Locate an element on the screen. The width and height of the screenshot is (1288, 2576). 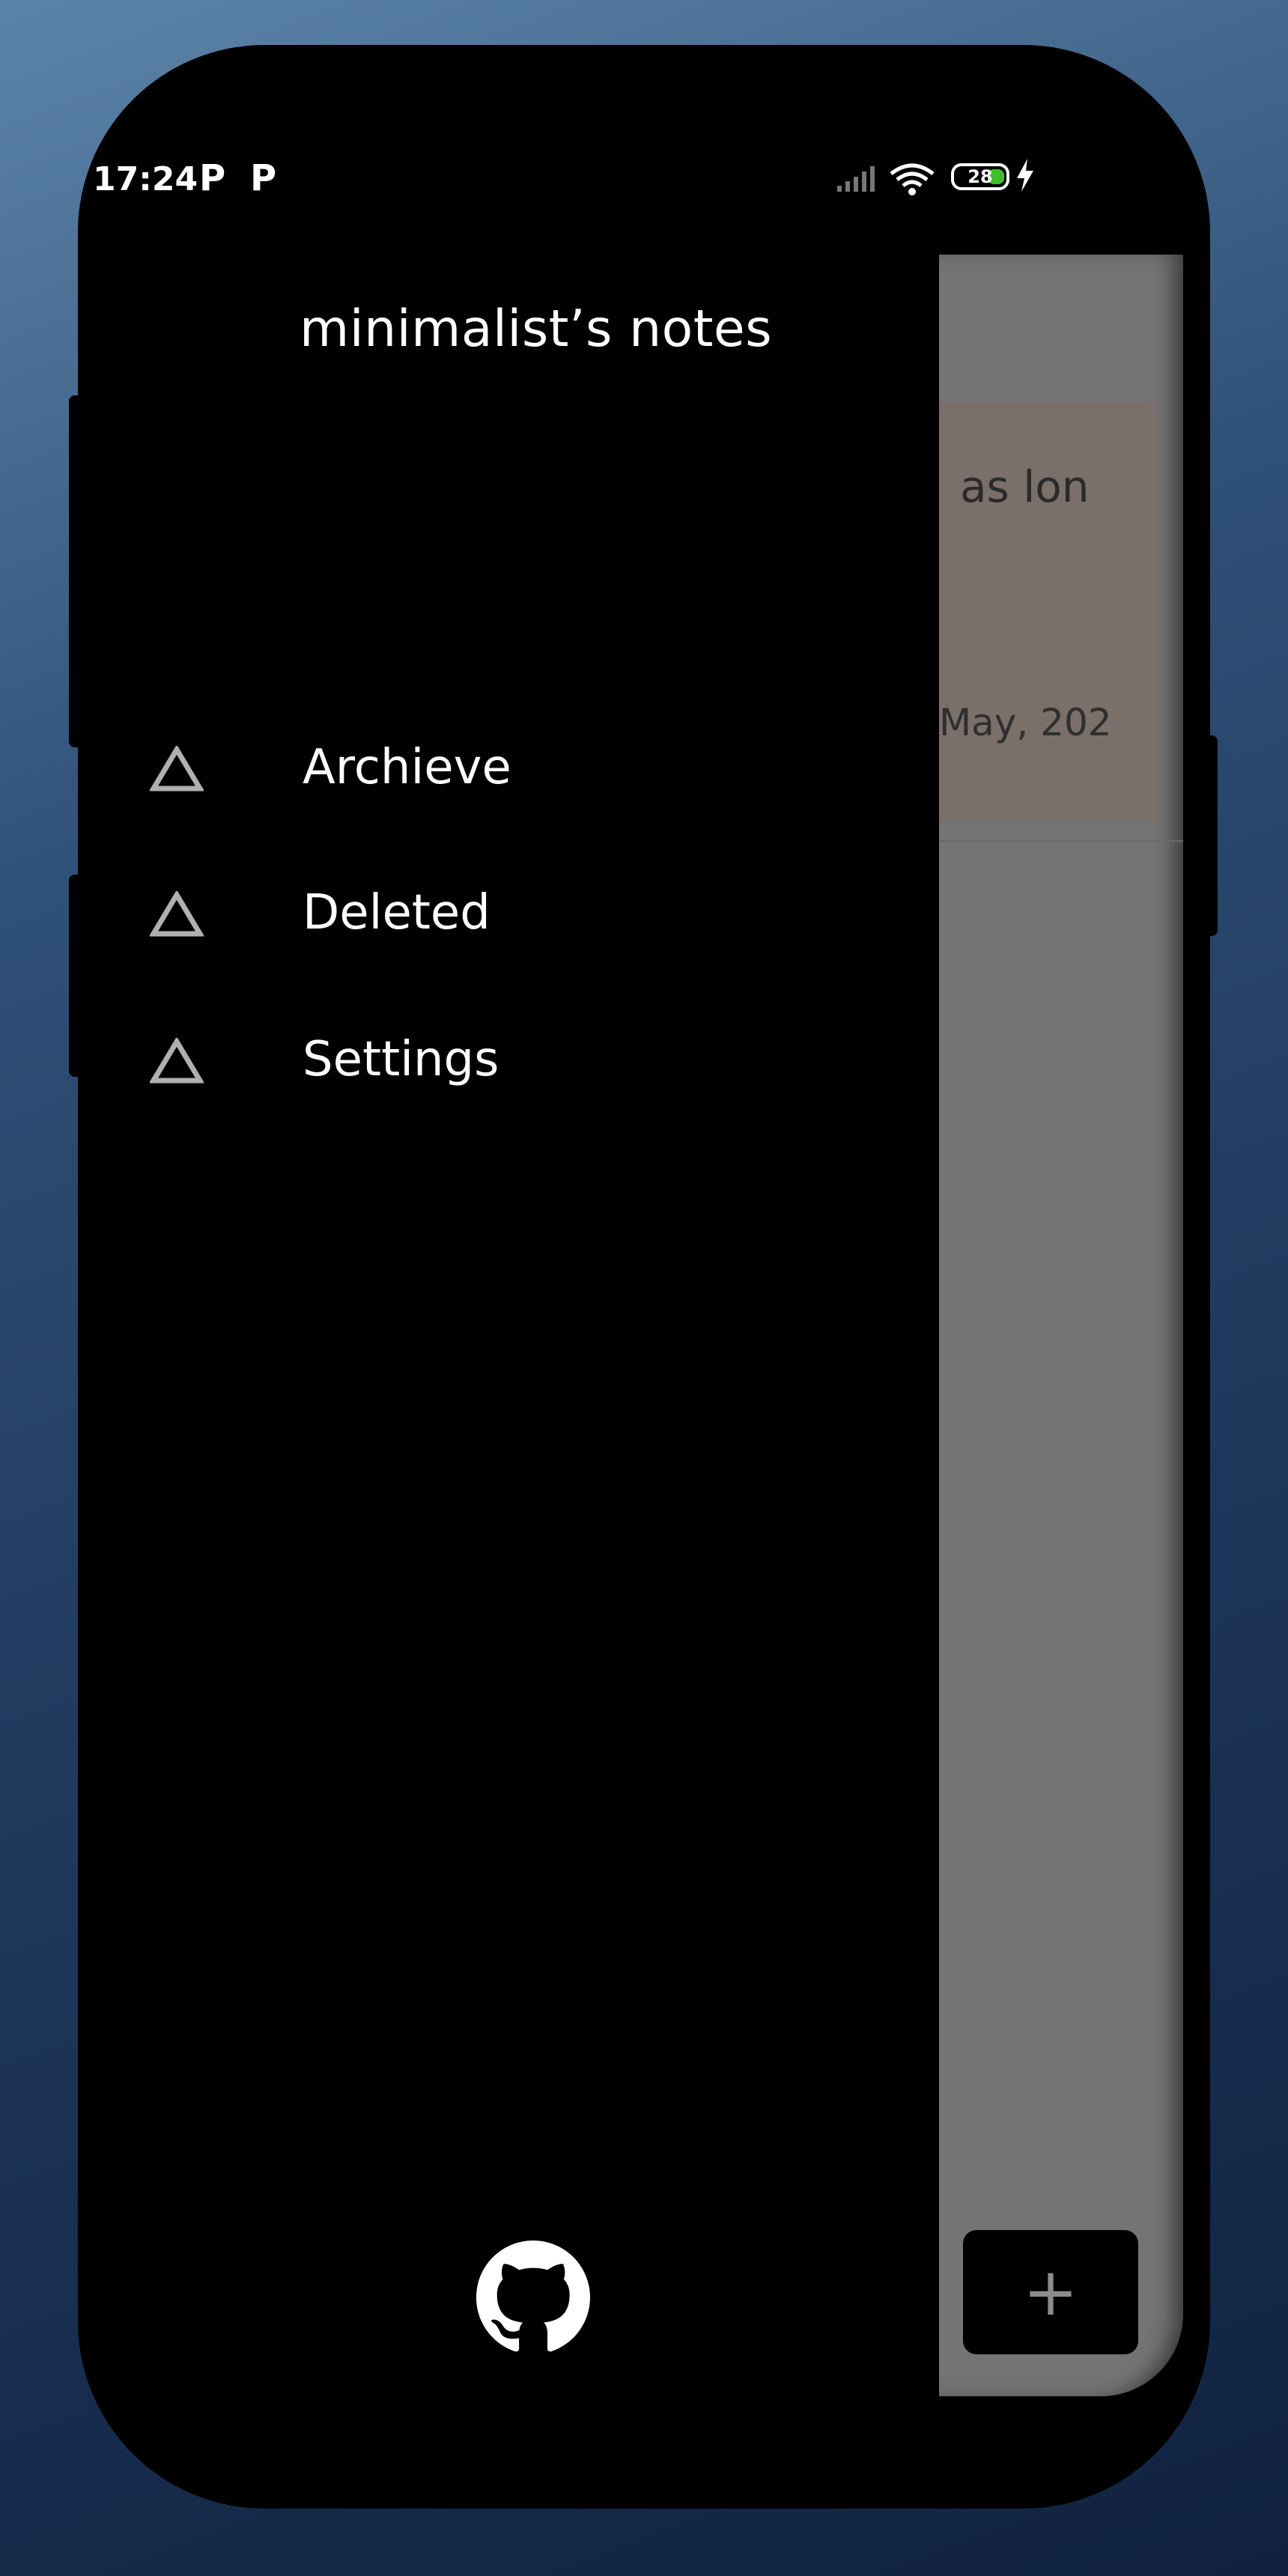
add-note-button: + is located at coordinates (1050, 2292).